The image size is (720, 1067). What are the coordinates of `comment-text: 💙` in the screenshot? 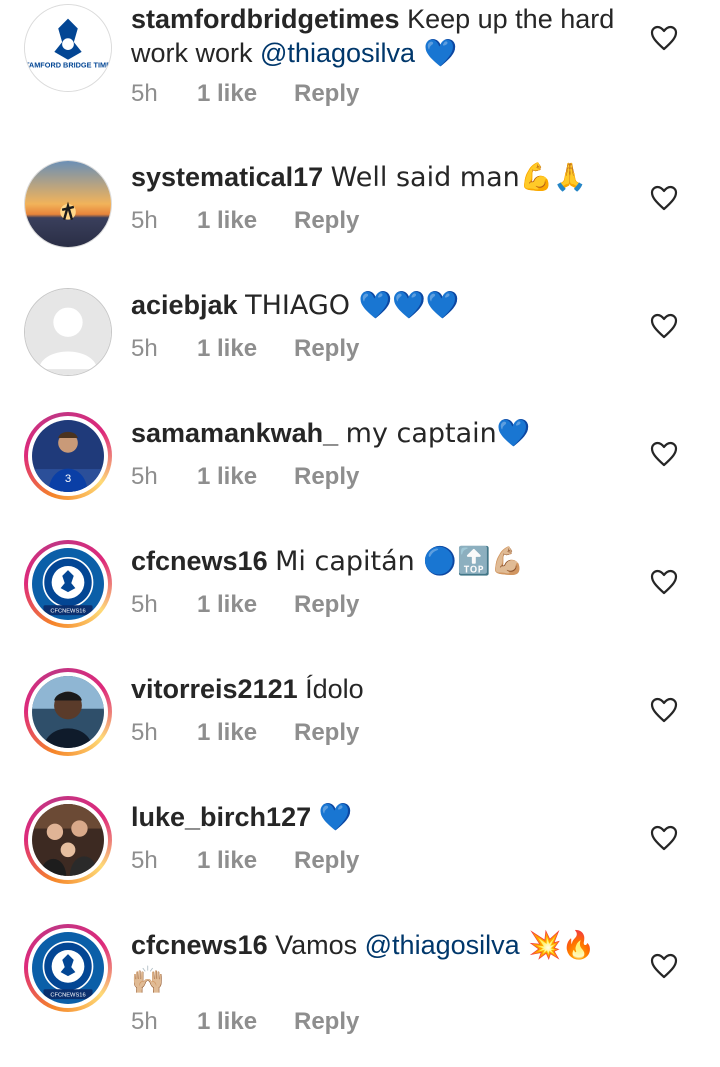 It's located at (335, 817).